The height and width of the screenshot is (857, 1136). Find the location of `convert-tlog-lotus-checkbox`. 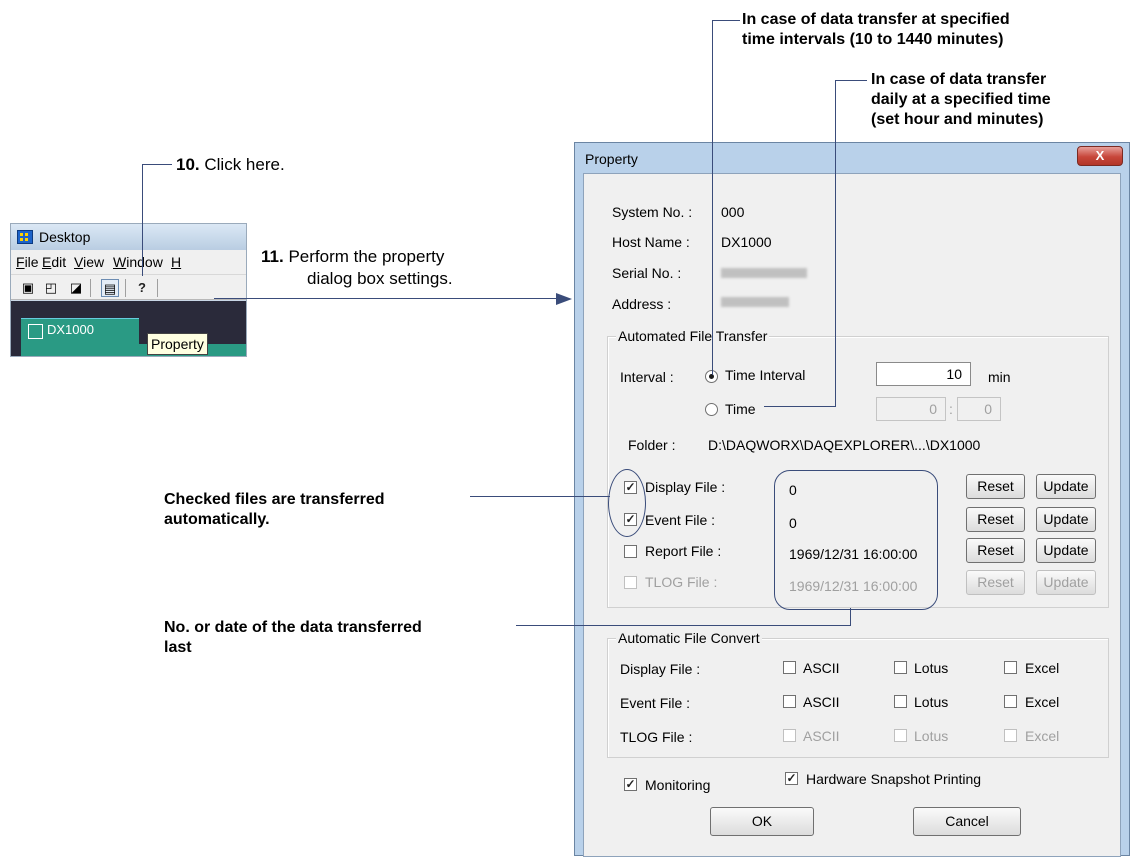

convert-tlog-lotus-checkbox is located at coordinates (900, 735).